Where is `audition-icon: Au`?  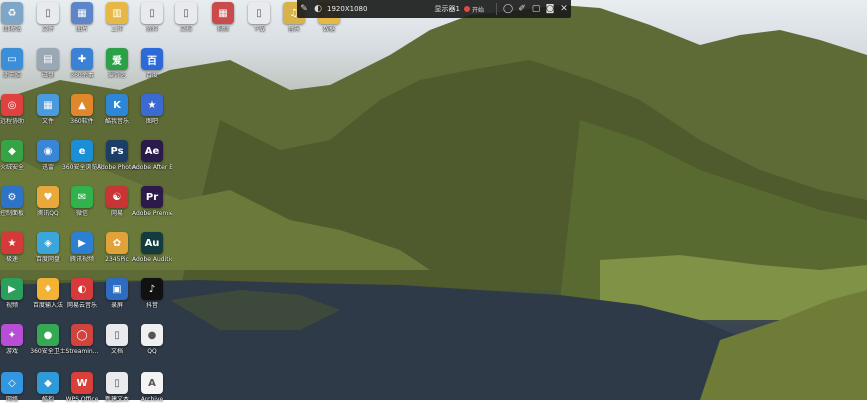 audition-icon: Au is located at coordinates (152, 243).